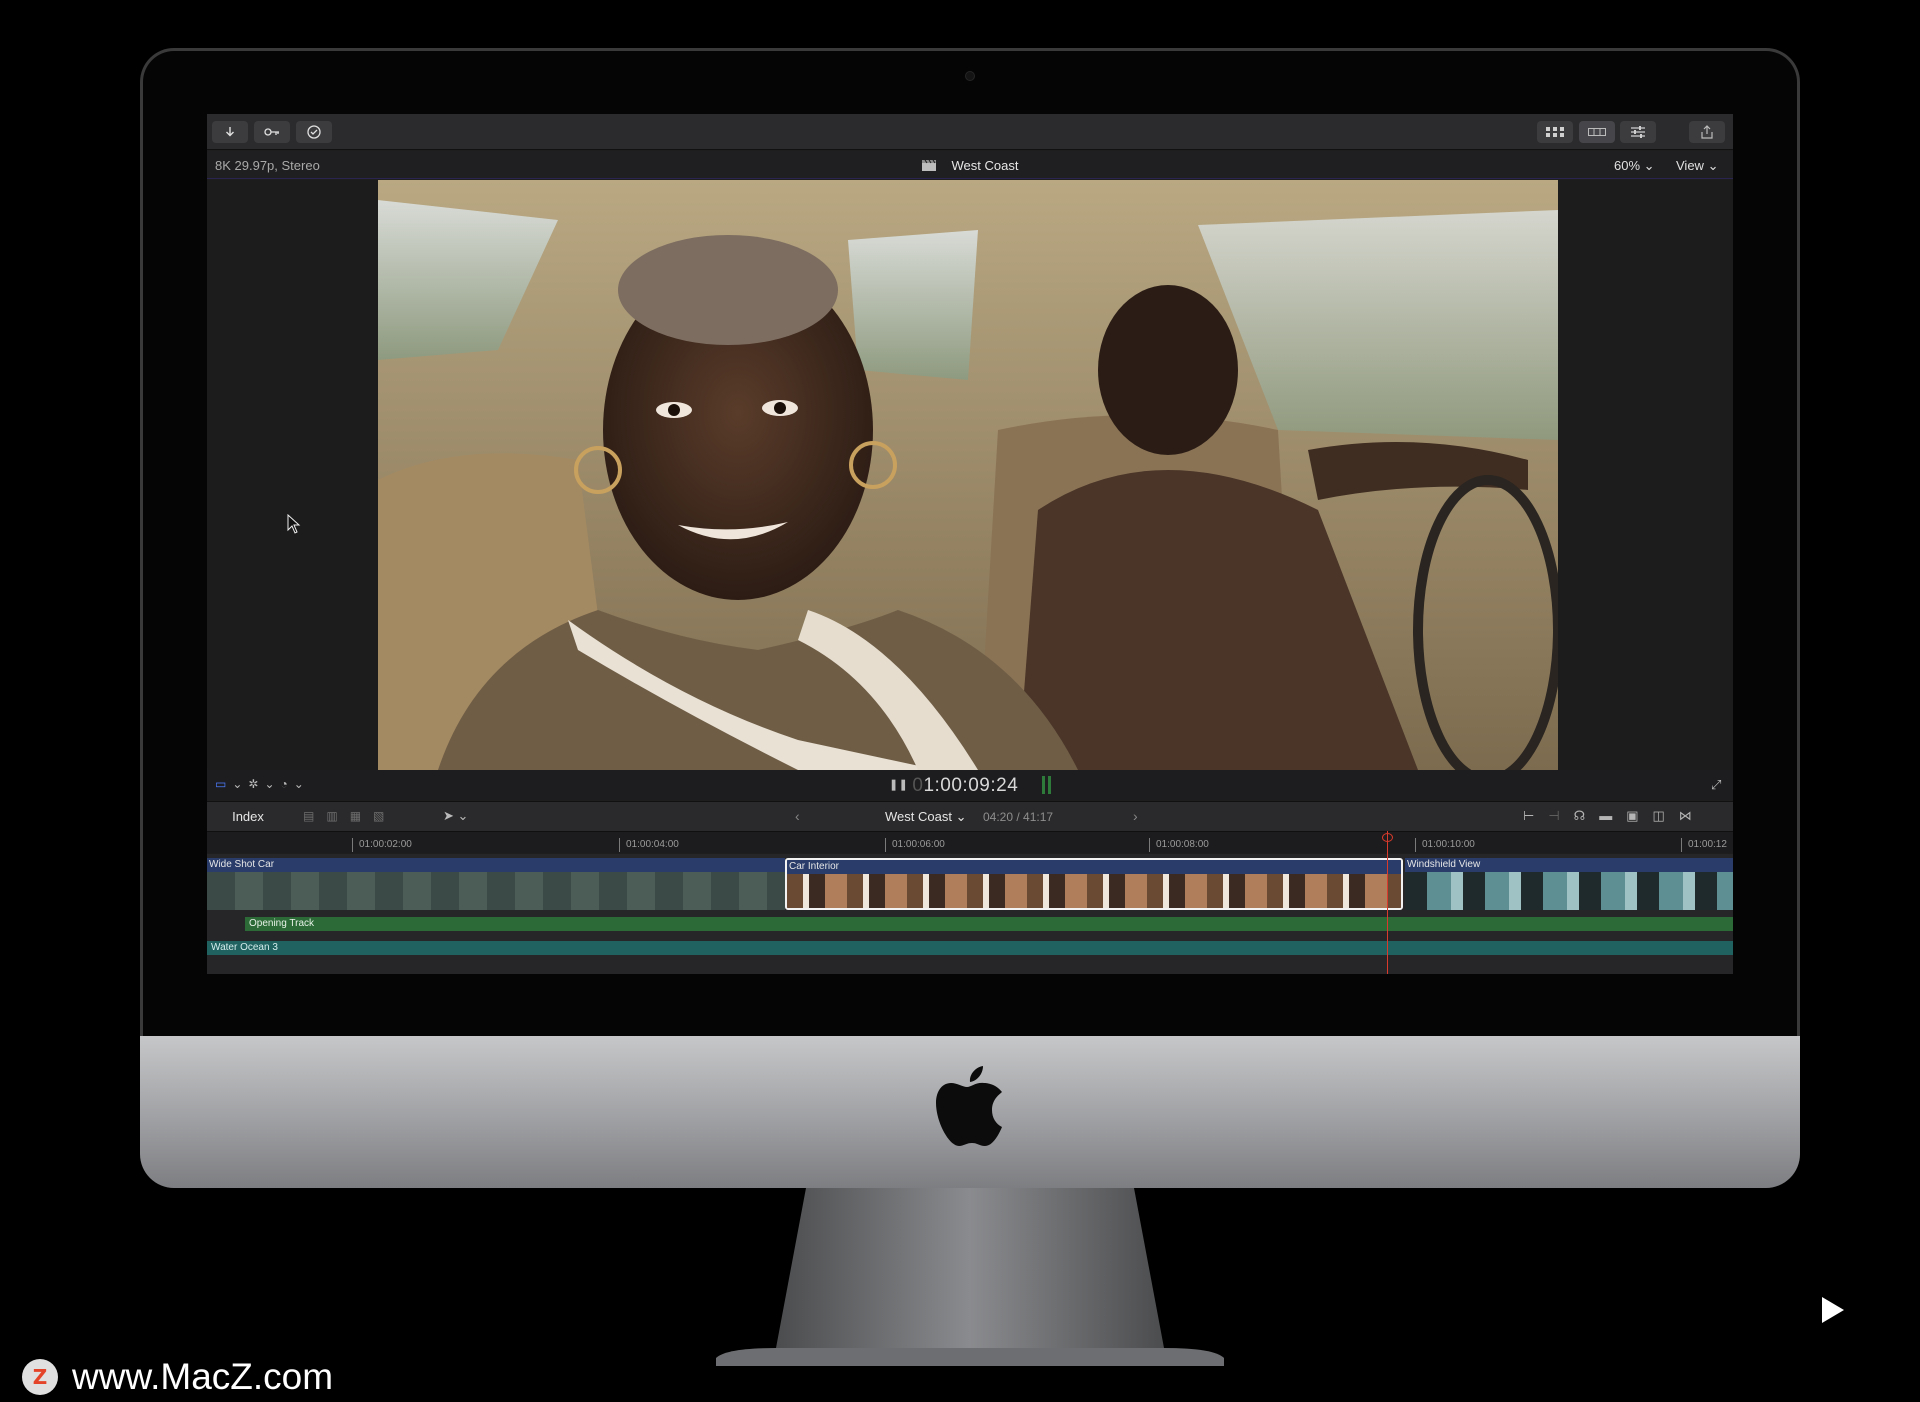 The width and height of the screenshot is (1920, 1402). I want to click on keyword-icon, so click(272, 132).